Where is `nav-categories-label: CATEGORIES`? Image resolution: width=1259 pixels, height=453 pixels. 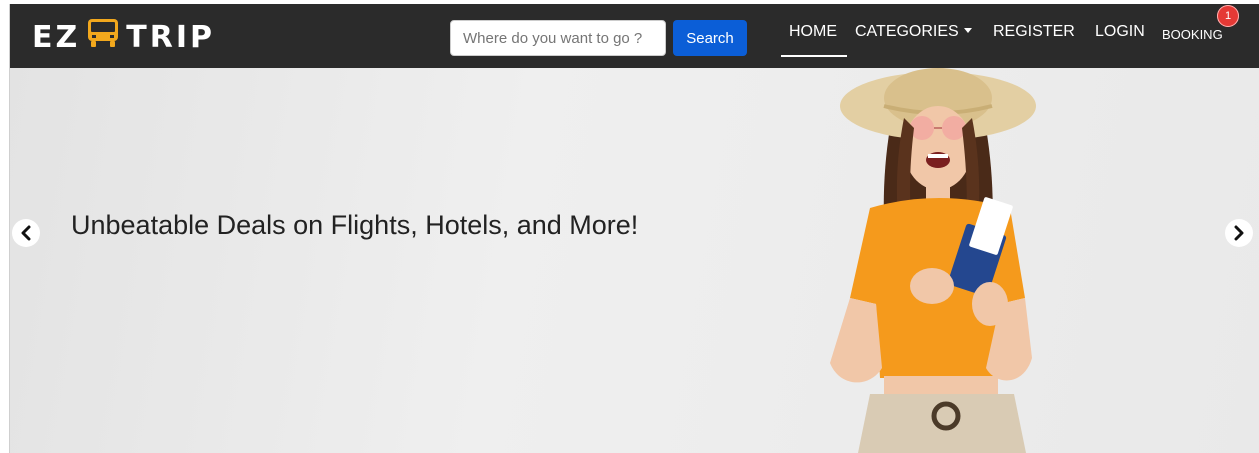 nav-categories-label: CATEGORIES is located at coordinates (907, 31).